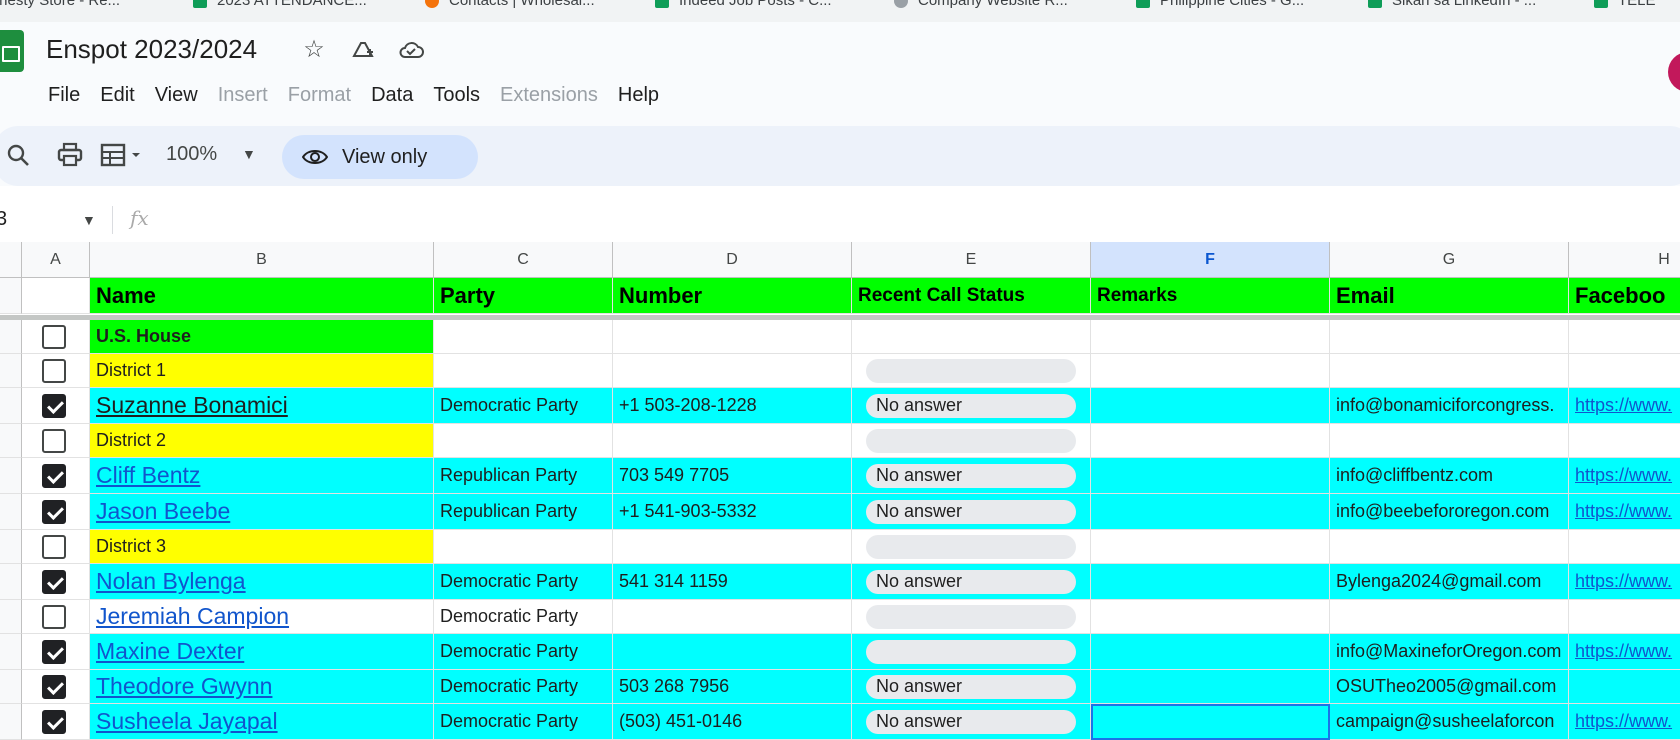  I want to click on name-box: 3, so click(3, 219).